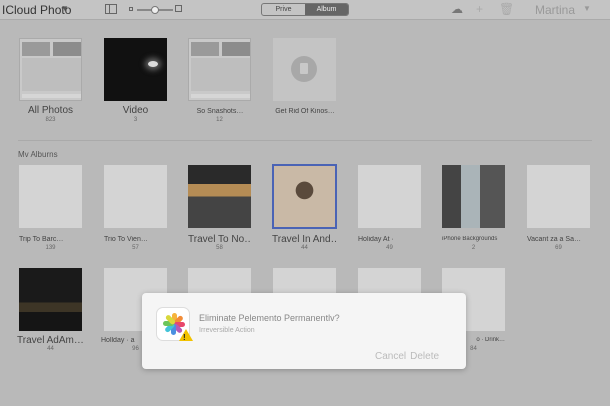  Describe the element at coordinates (50, 110) in the screenshot. I see `album-title: All Photos` at that location.